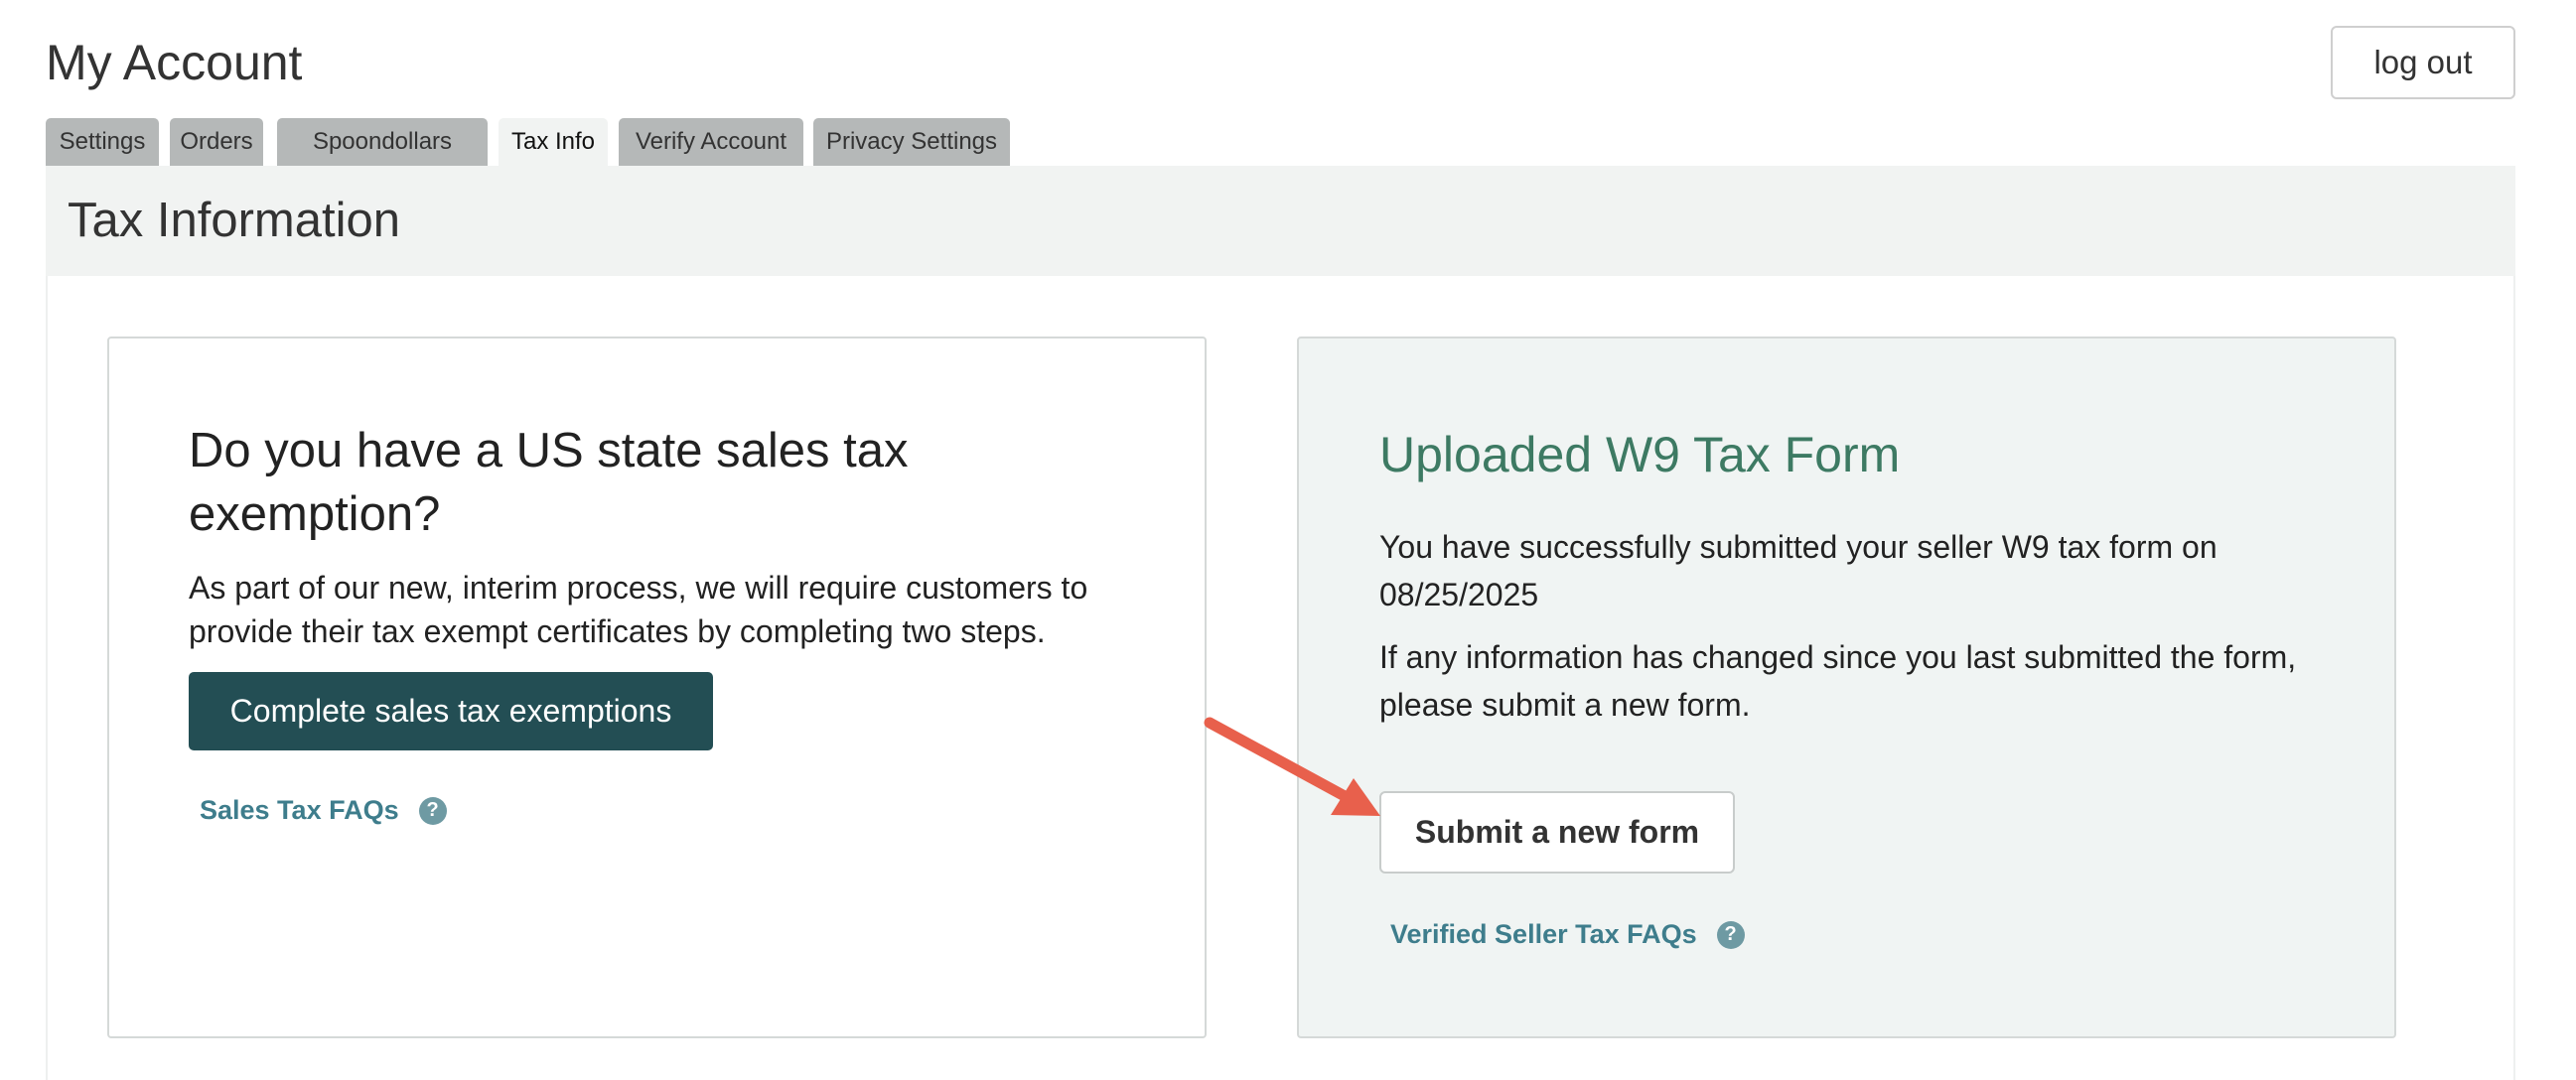 Image resolution: width=2576 pixels, height=1080 pixels. Describe the element at coordinates (2423, 62) in the screenshot. I see `logout-button: log out` at that location.